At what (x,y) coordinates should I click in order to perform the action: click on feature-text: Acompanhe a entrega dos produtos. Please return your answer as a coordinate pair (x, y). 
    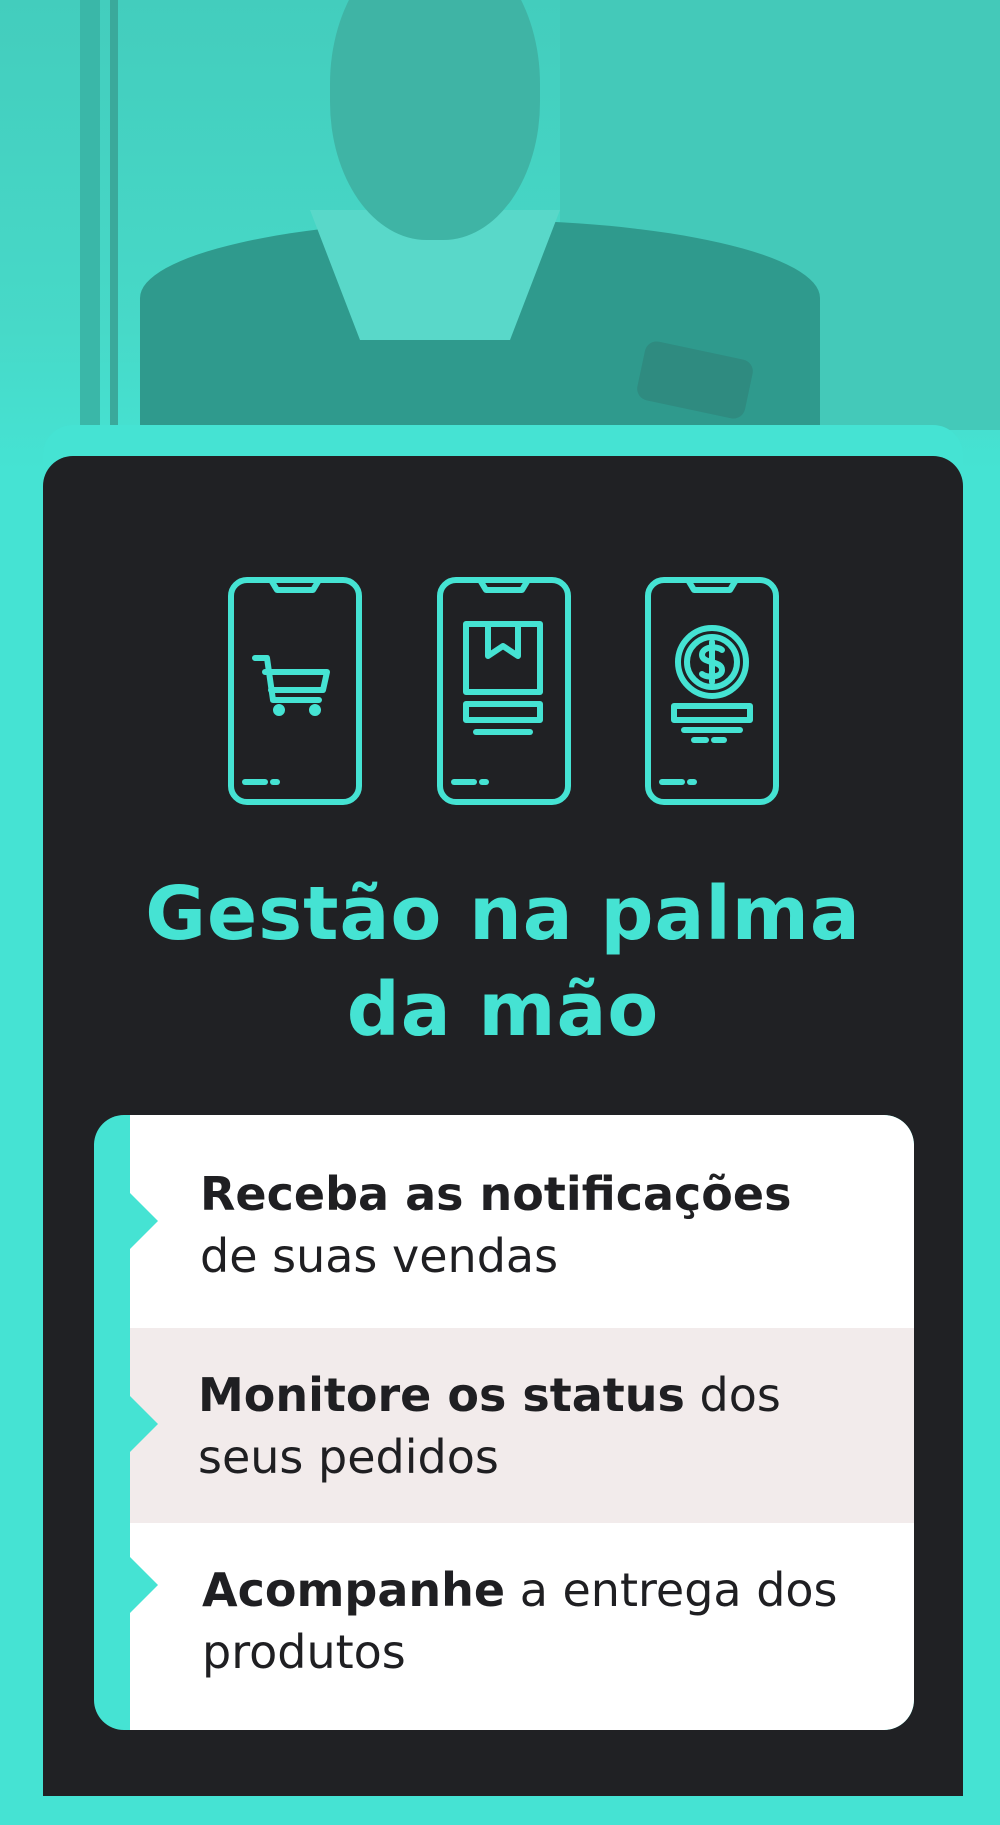
    Looking at the image, I should click on (533, 1621).